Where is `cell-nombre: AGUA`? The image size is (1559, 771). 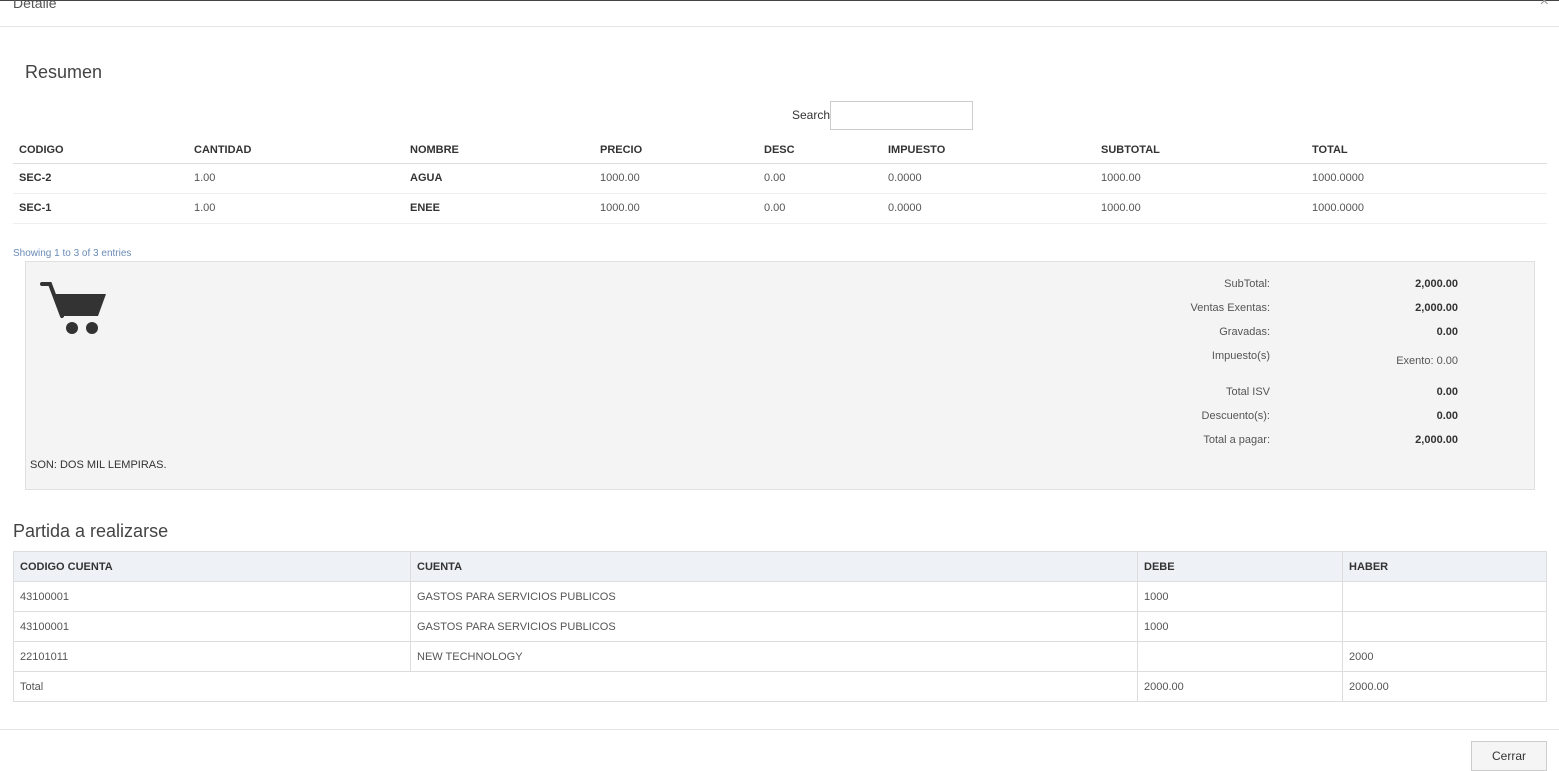 cell-nombre: AGUA is located at coordinates (499, 178).